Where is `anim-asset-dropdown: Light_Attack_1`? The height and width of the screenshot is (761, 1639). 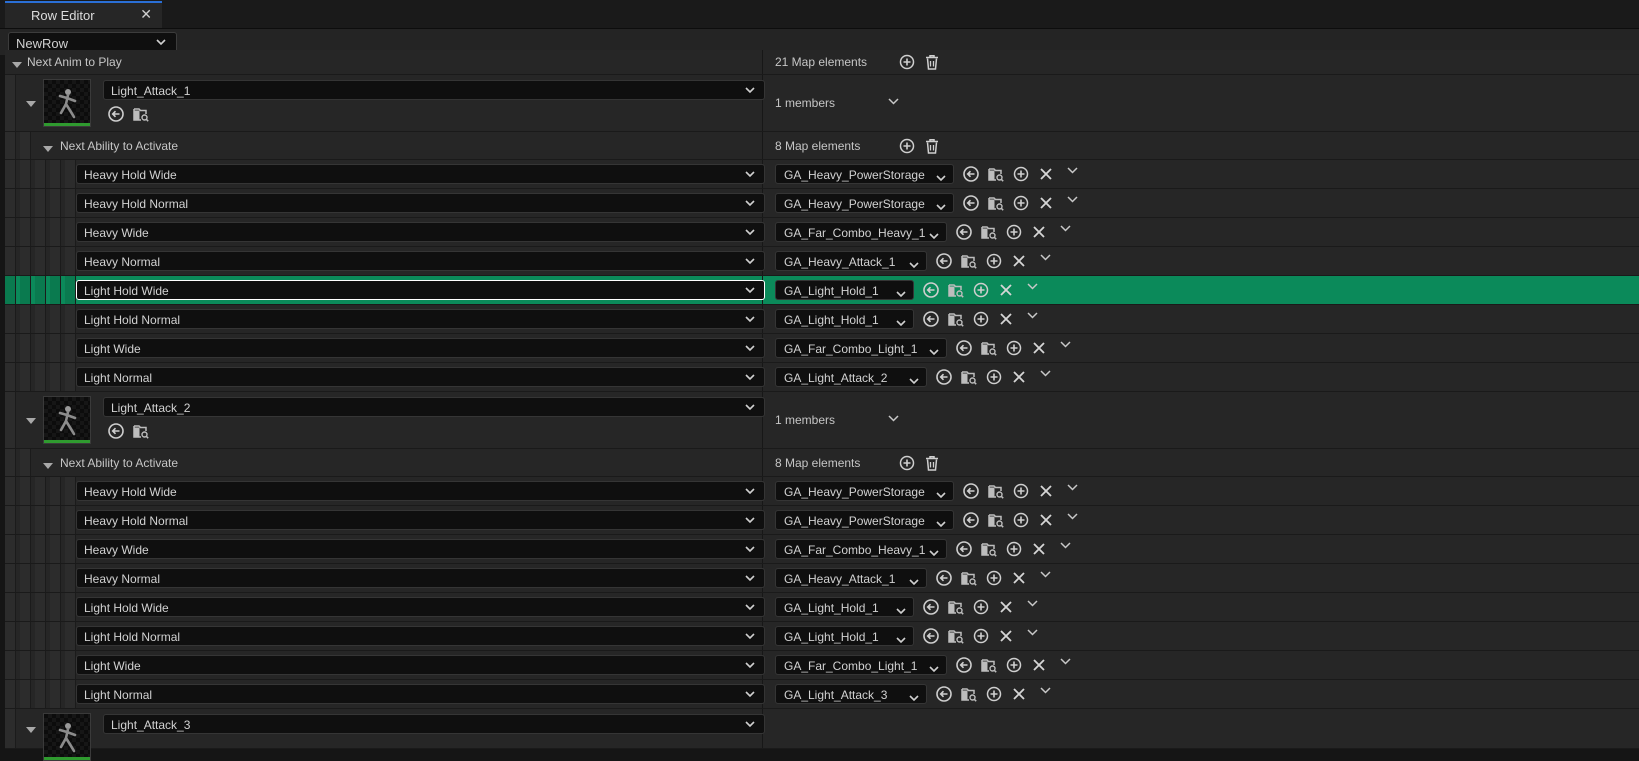 anim-asset-dropdown: Light_Attack_1 is located at coordinates (434, 90).